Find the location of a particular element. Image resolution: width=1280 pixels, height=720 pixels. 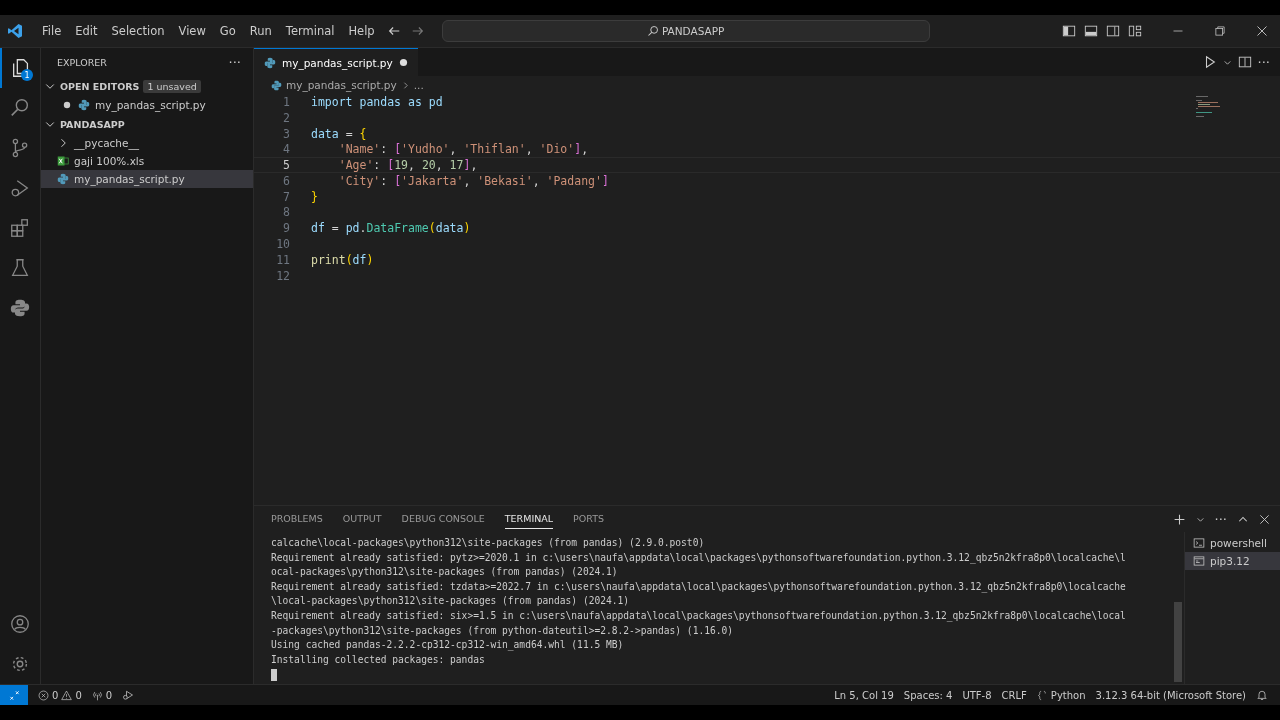

command-center: PANDASAPP is located at coordinates (685, 31).